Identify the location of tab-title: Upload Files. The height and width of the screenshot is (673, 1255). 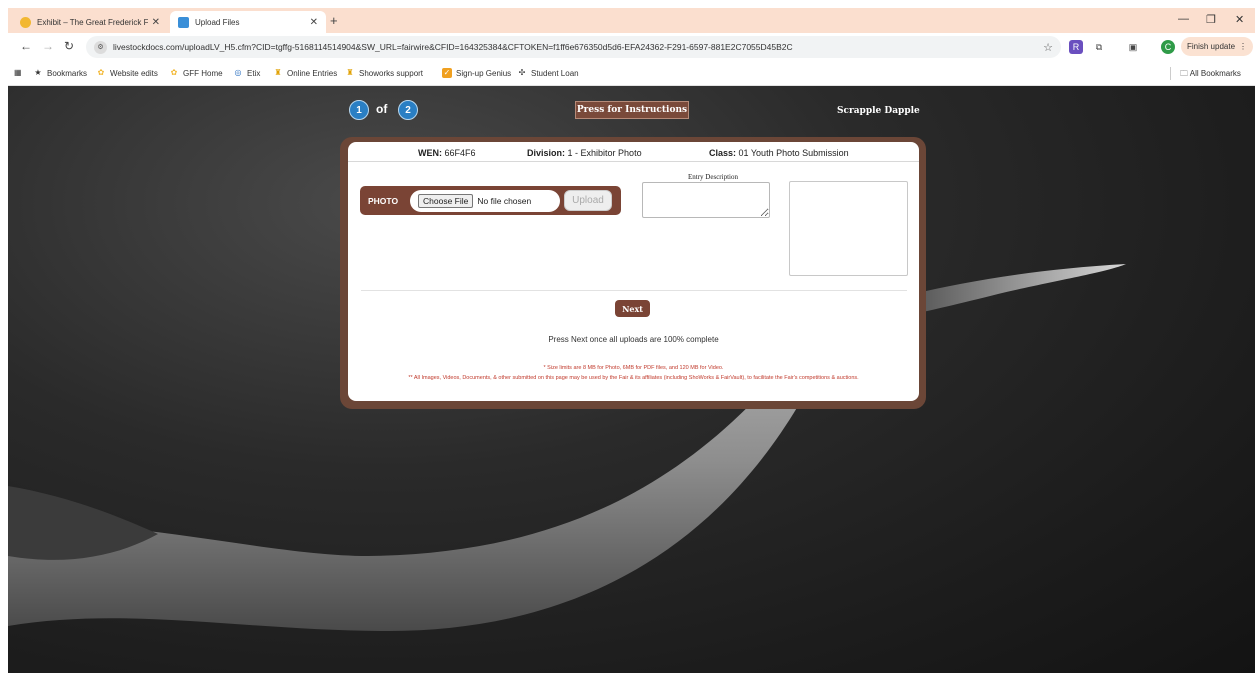
(217, 22).